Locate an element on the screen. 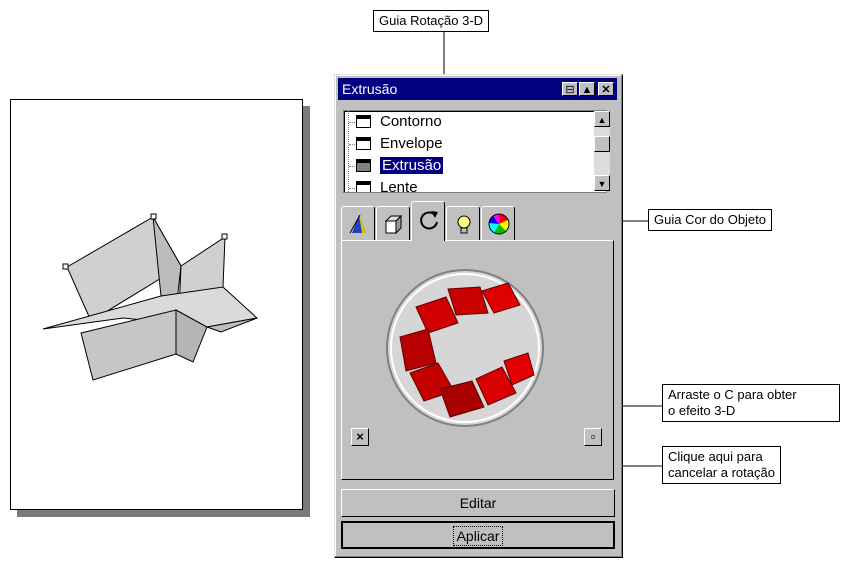  tab-object-color is located at coordinates (498, 223).